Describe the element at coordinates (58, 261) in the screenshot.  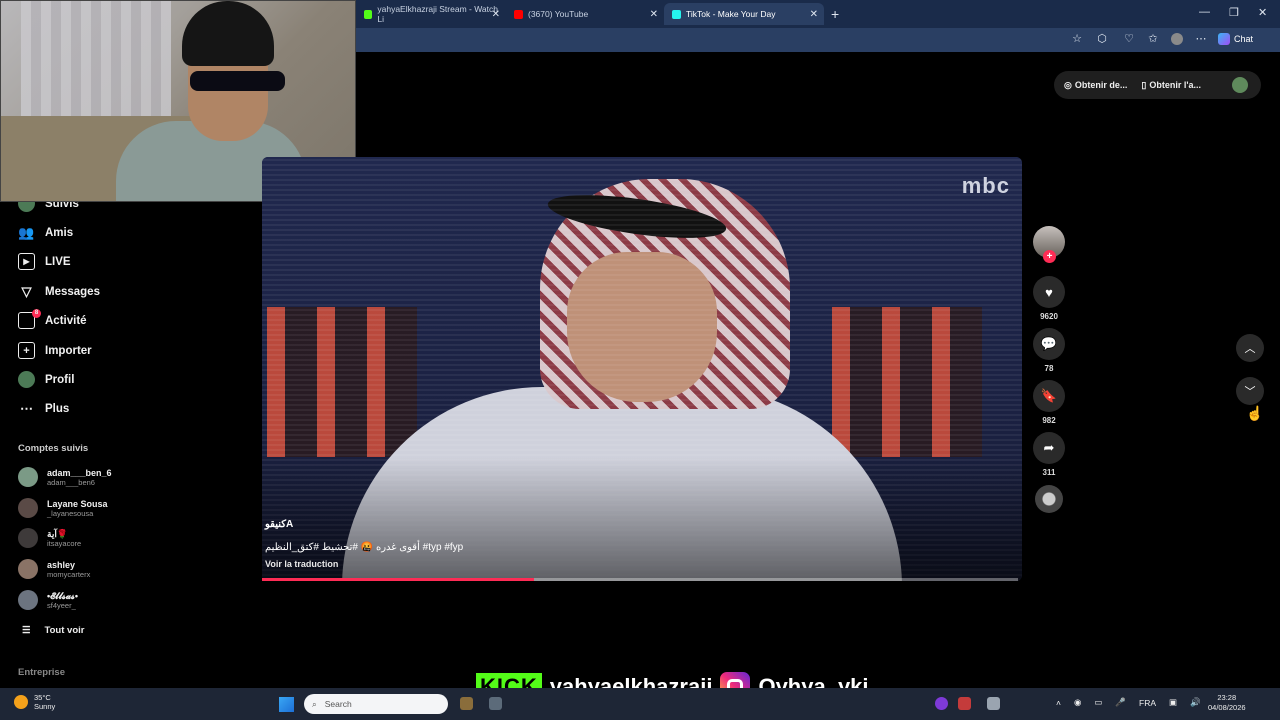
I see `sidebar-item-label: LIVE` at that location.